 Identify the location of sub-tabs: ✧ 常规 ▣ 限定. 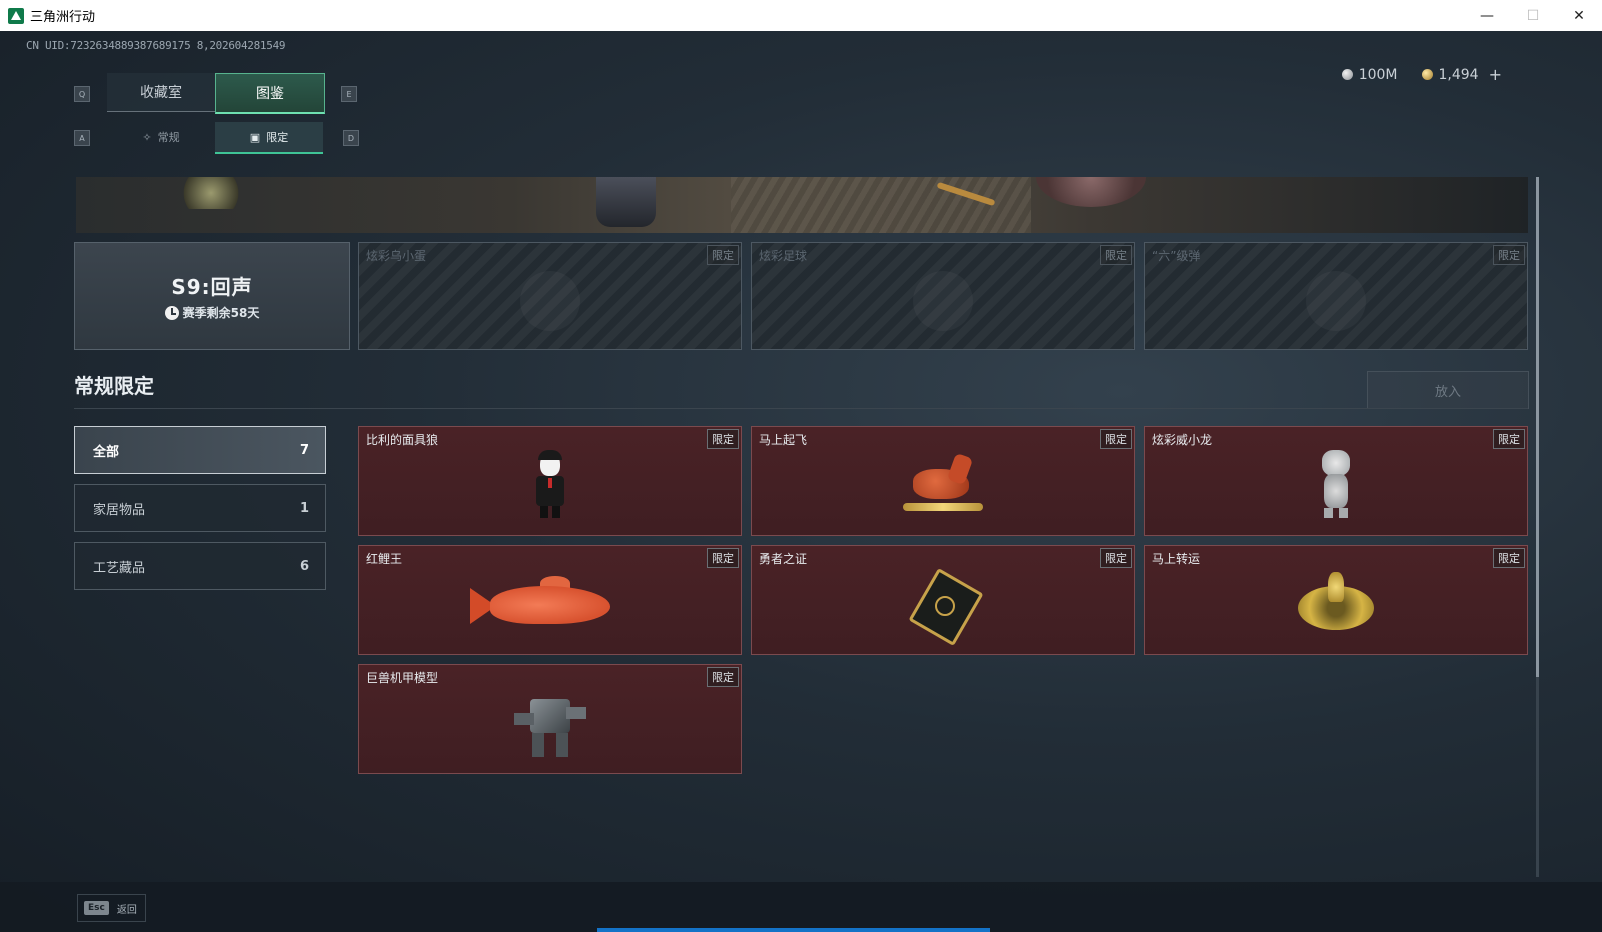
(215, 138).